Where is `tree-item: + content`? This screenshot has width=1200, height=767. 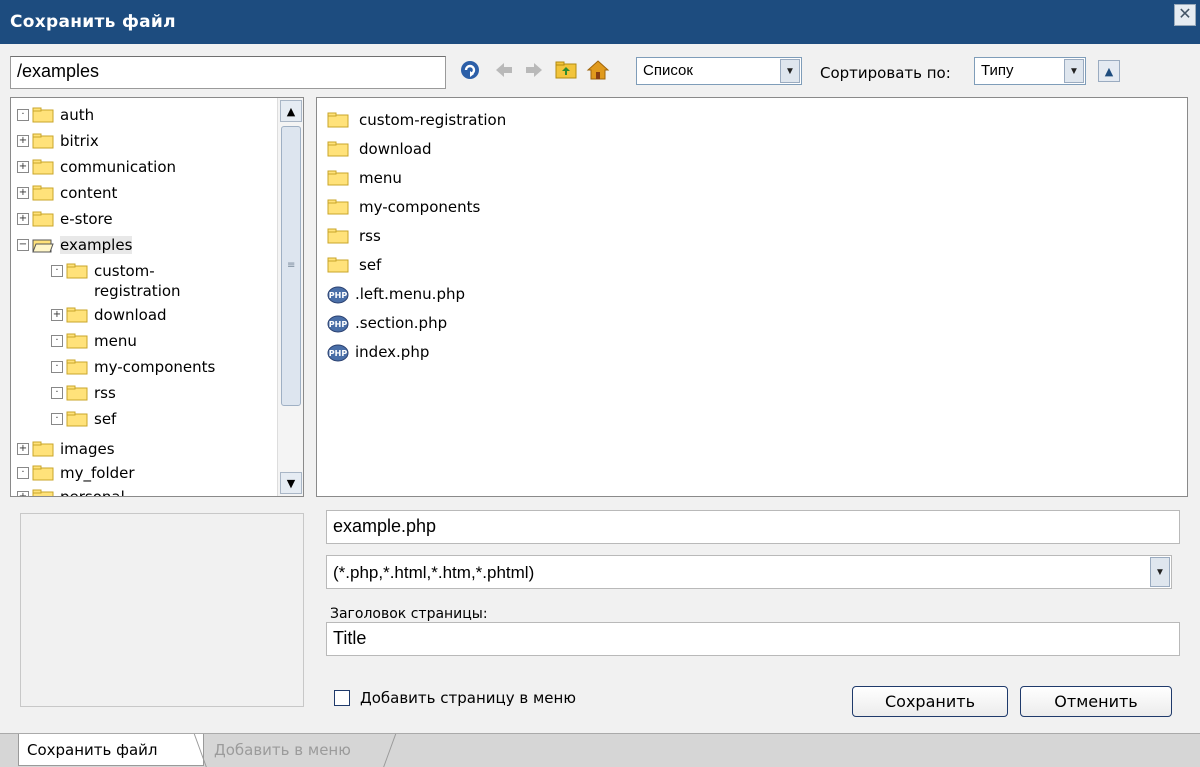
tree-item: + content is located at coordinates (67, 193).